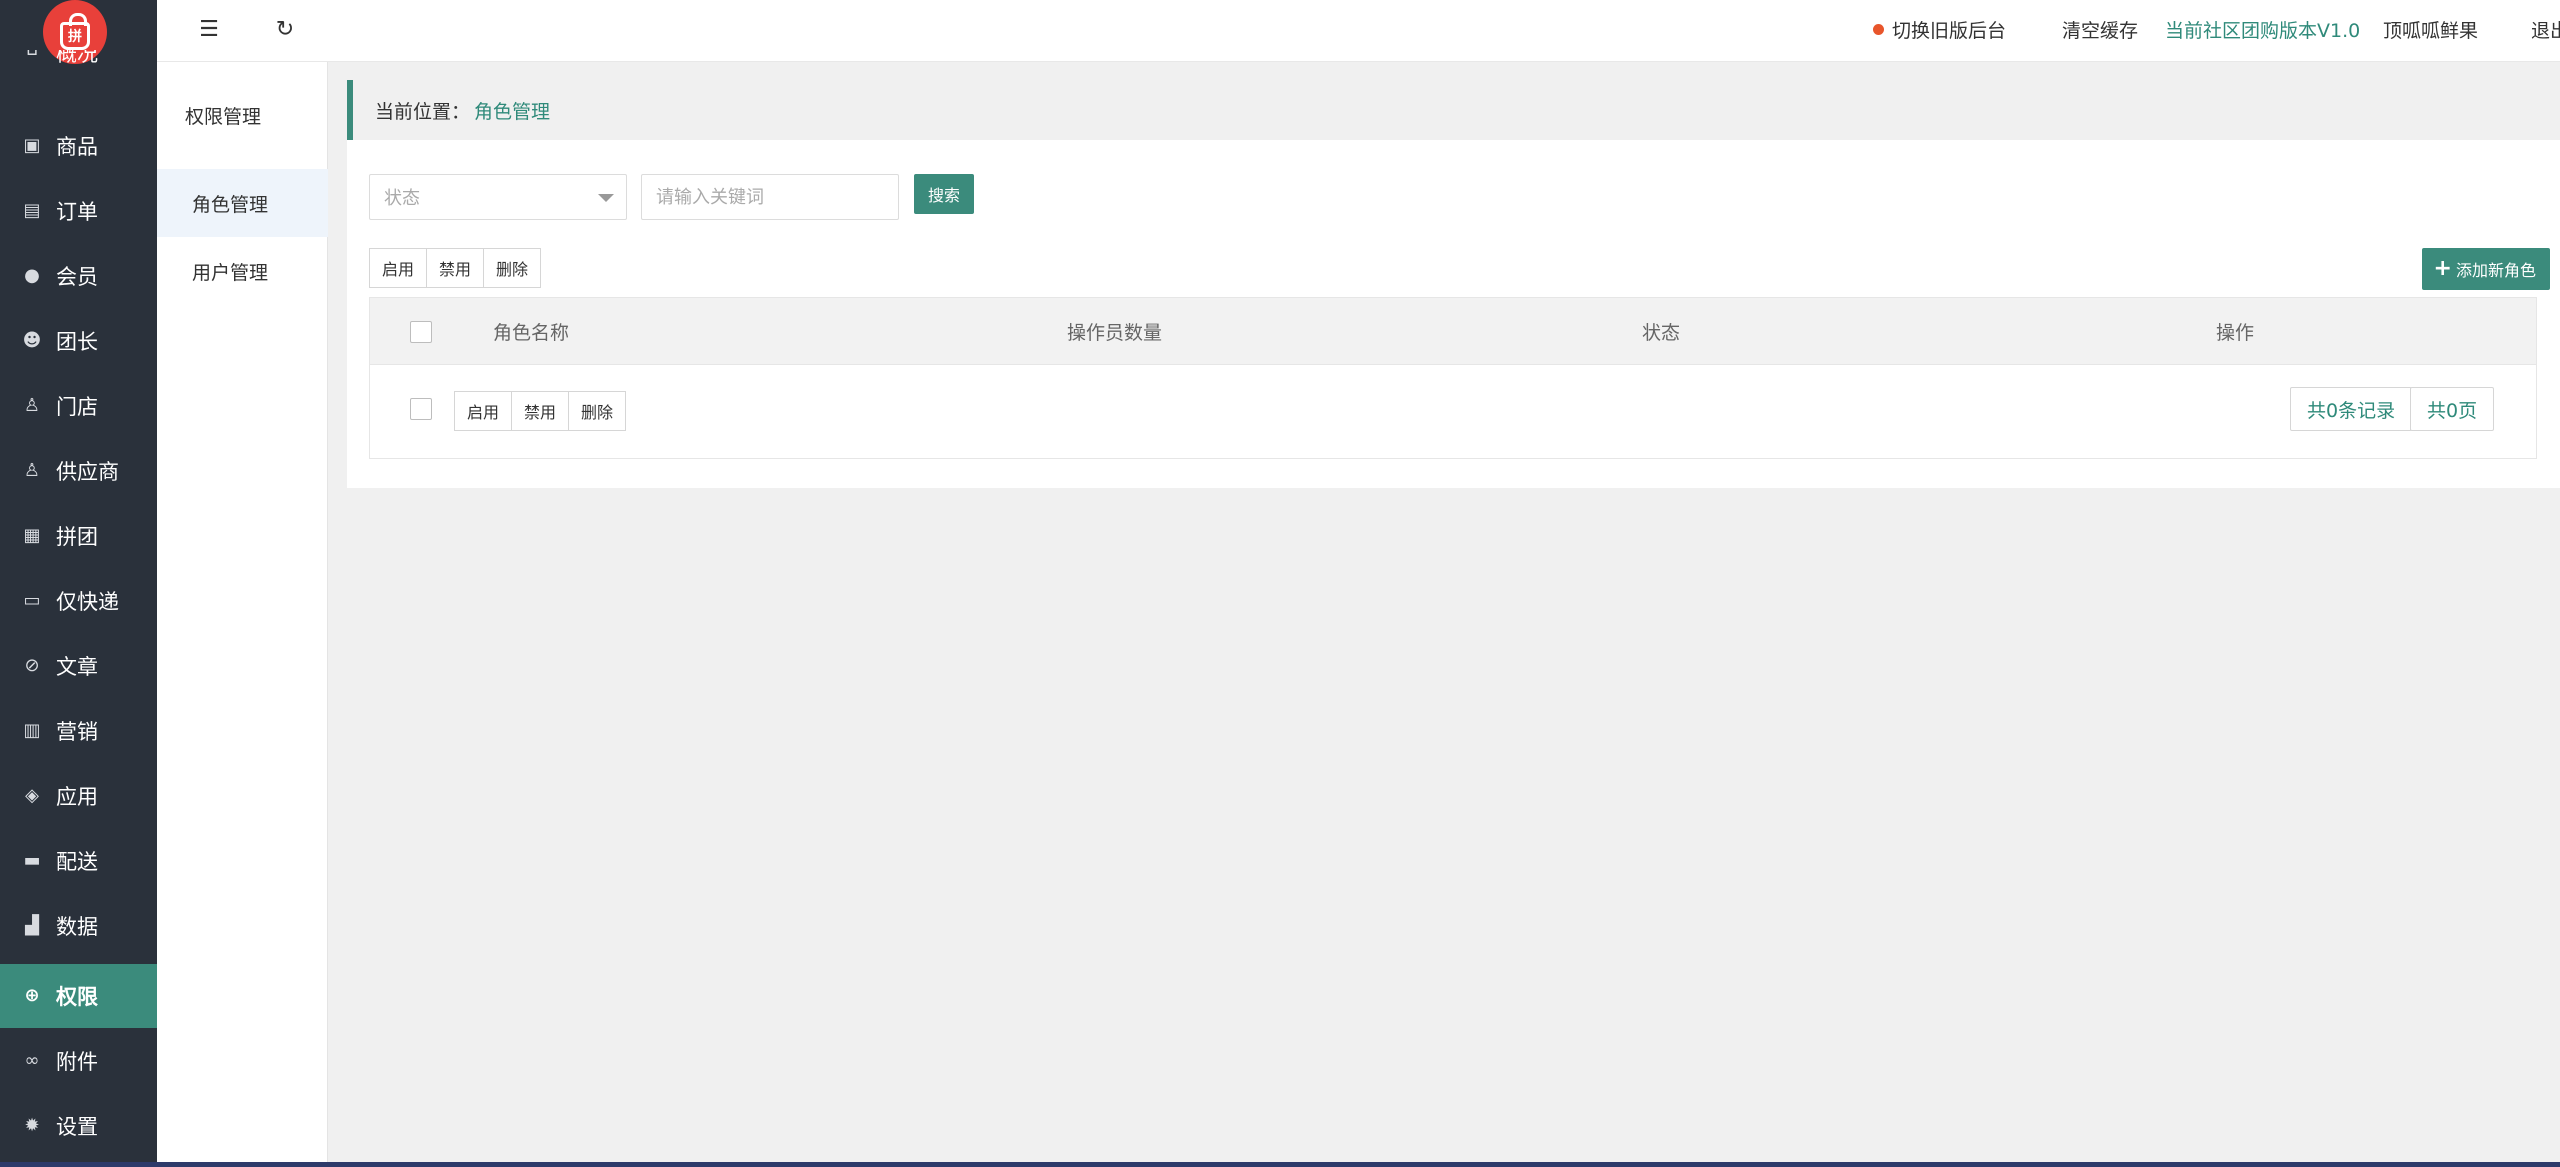 The height and width of the screenshot is (1167, 2560). What do you see at coordinates (223, 117) in the screenshot?
I see `subnav-heading: 权限管理` at bounding box center [223, 117].